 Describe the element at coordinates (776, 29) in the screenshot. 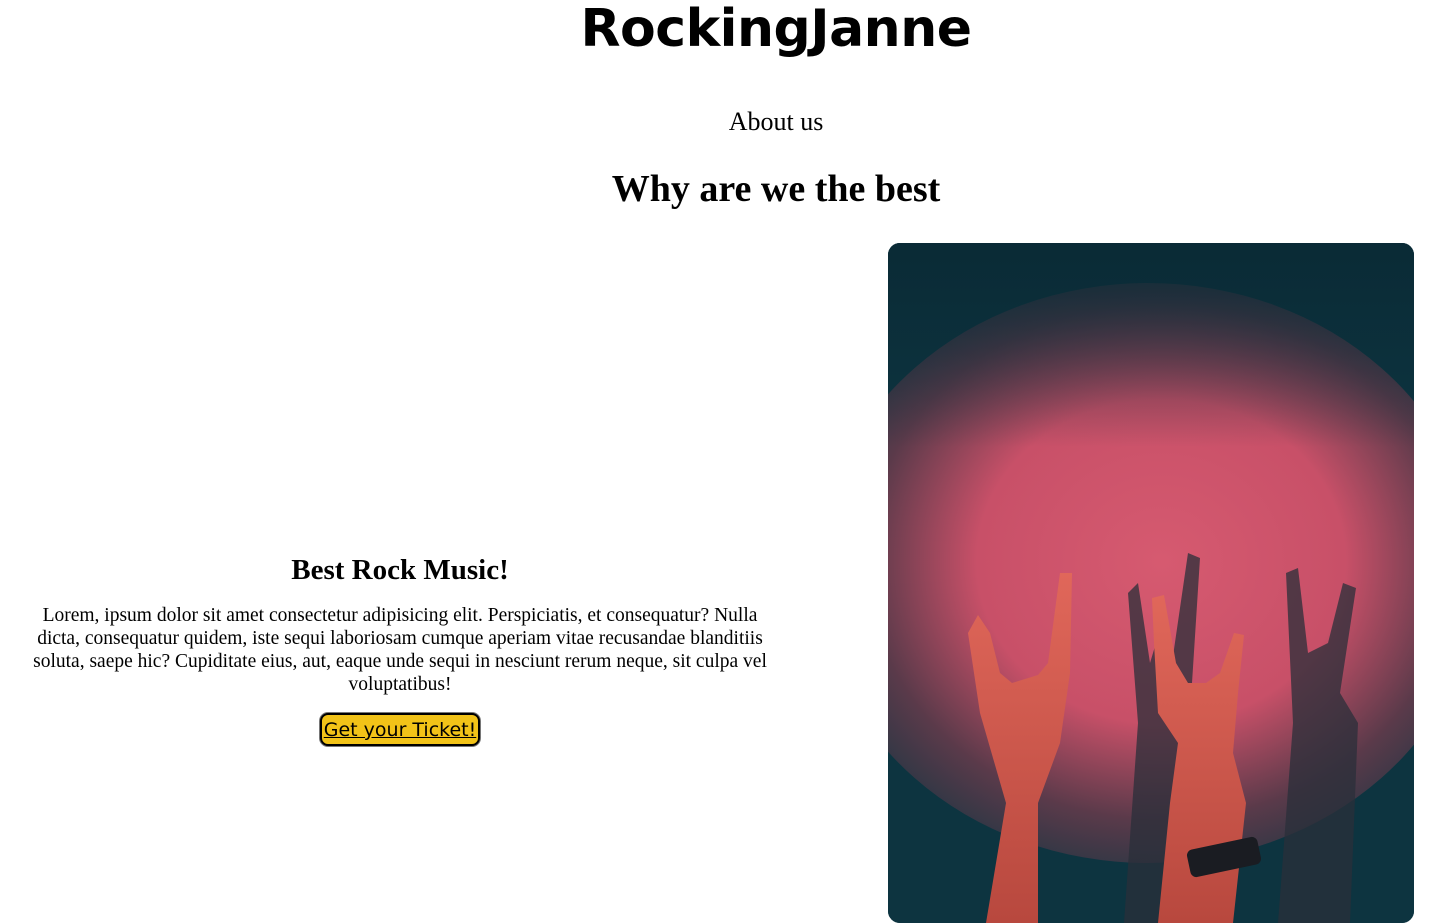

I see `site-title: RockingJanne` at that location.